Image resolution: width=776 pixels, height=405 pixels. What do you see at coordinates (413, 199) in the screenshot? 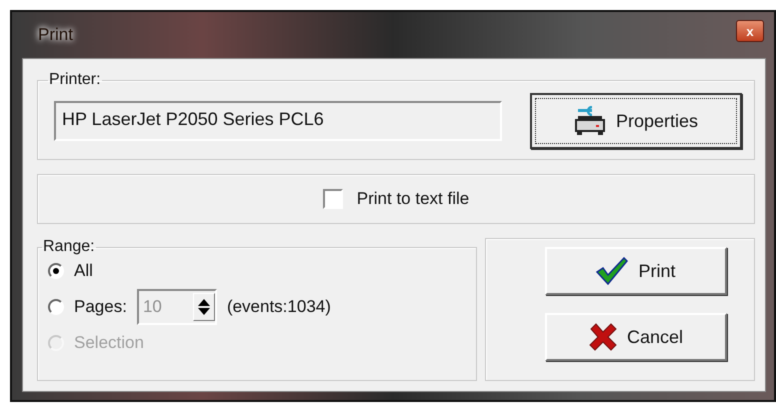
I see `checkbox-label: Print to text file` at bounding box center [413, 199].